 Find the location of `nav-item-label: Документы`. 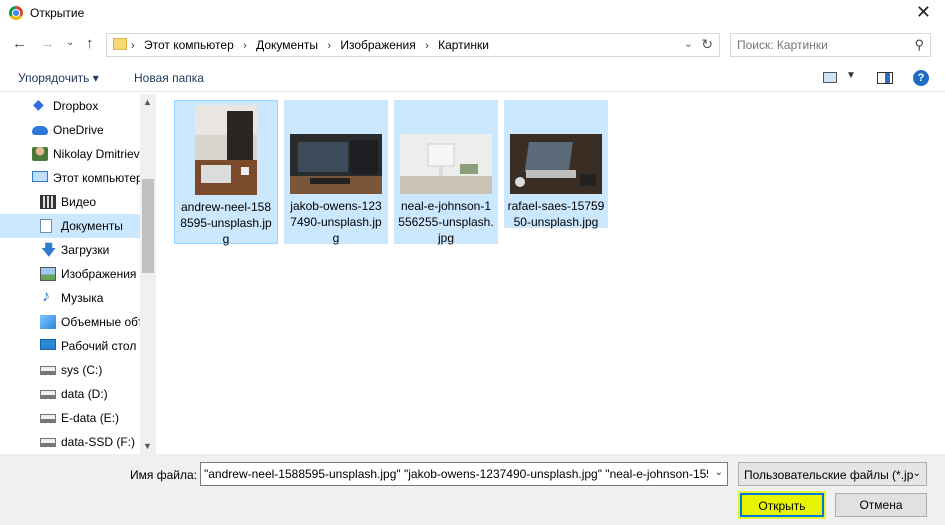

nav-item-label: Документы is located at coordinates (92, 226).